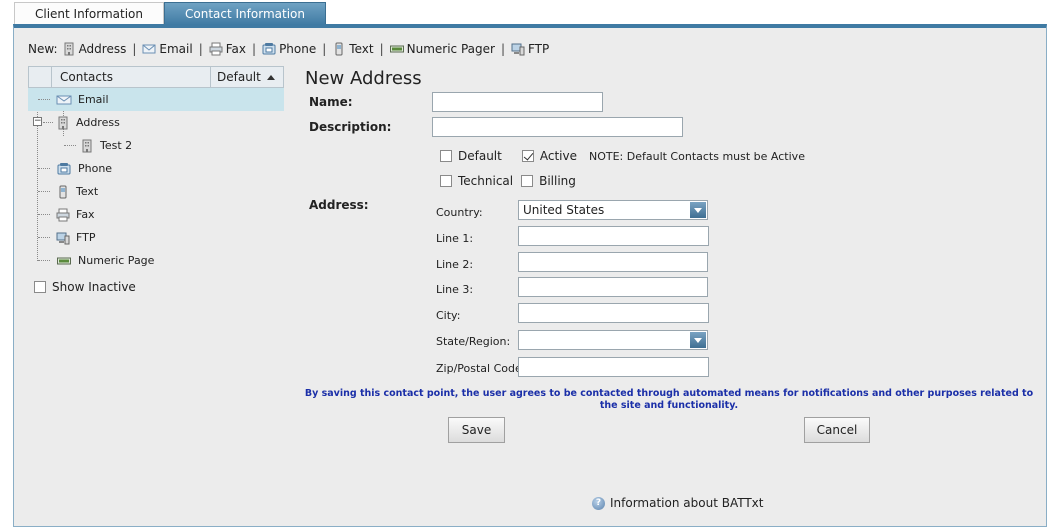 The width and height of the screenshot is (1053, 531). Describe the element at coordinates (156, 191) in the screenshot. I see `tree-node-text: Text` at that location.